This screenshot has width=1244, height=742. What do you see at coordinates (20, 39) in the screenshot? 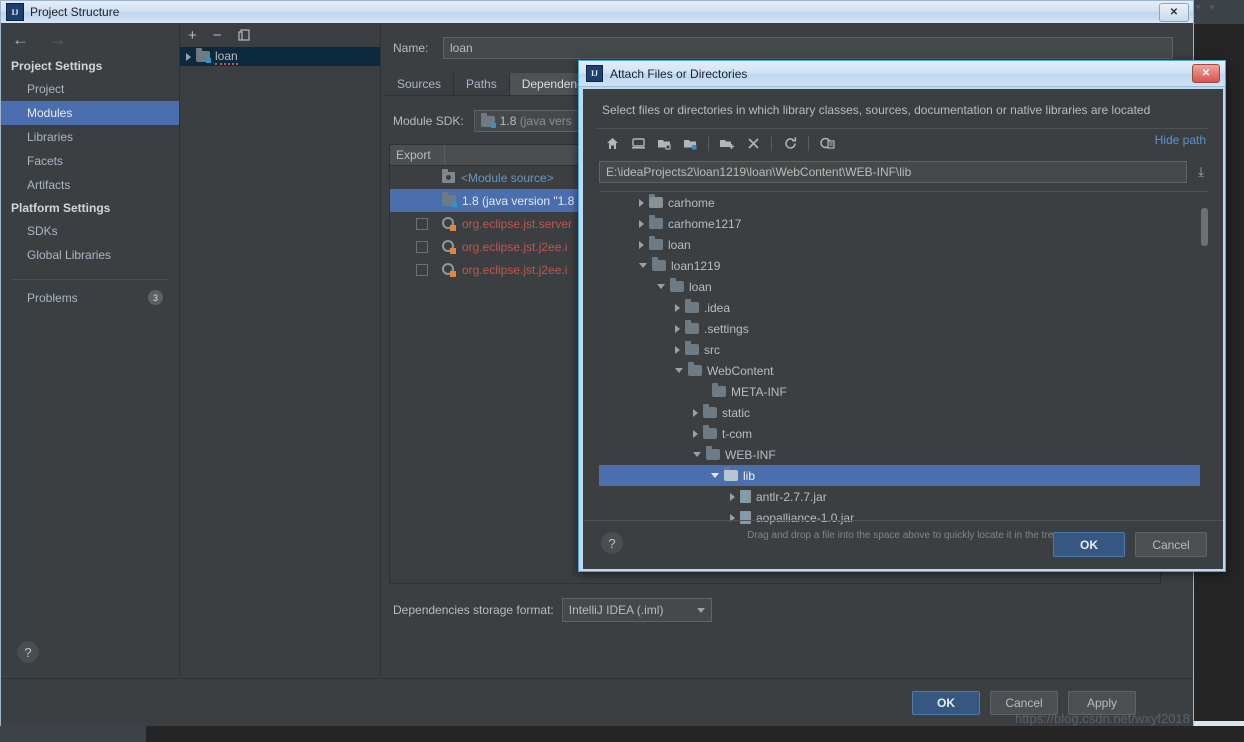
I see `back-arrow-icon: ←` at bounding box center [20, 39].